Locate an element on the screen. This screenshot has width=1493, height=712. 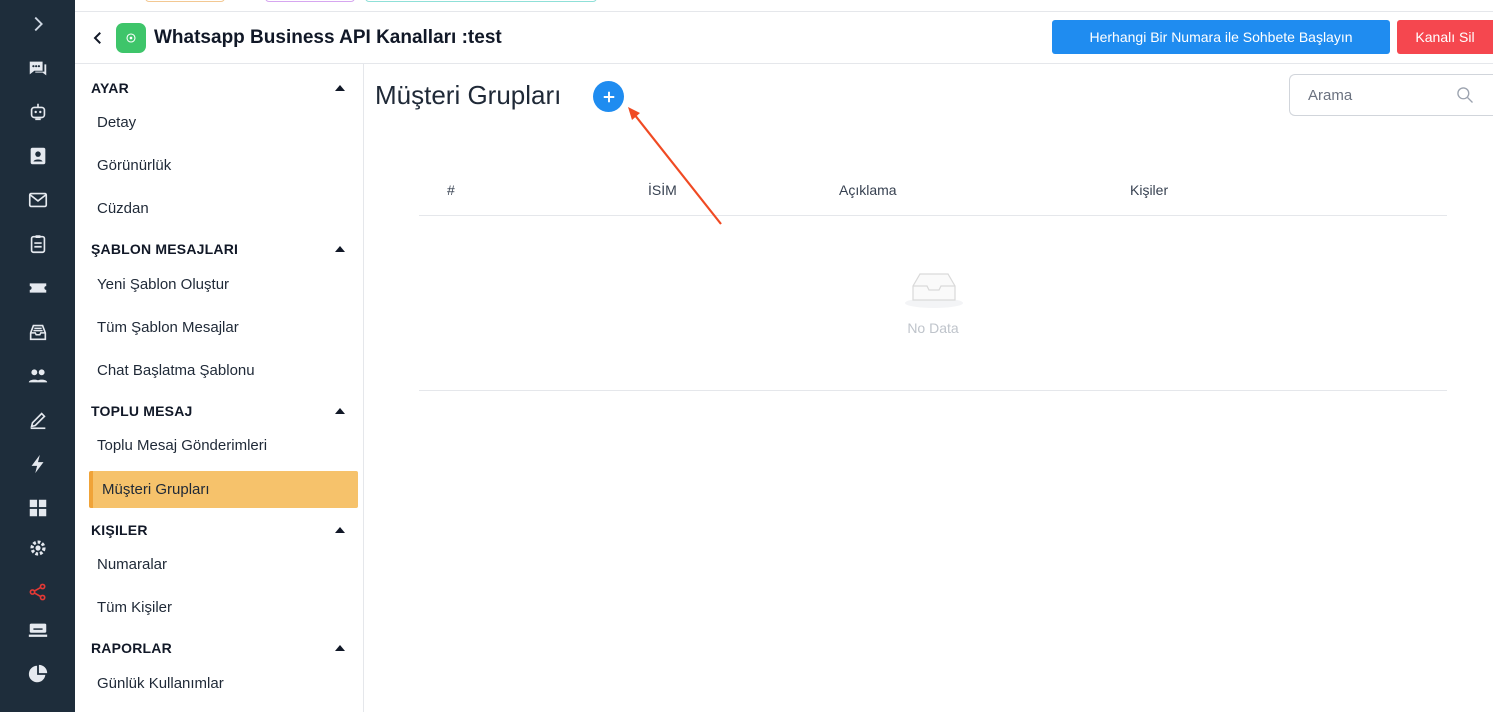
lightning-icon is located at coordinates (37, 464).